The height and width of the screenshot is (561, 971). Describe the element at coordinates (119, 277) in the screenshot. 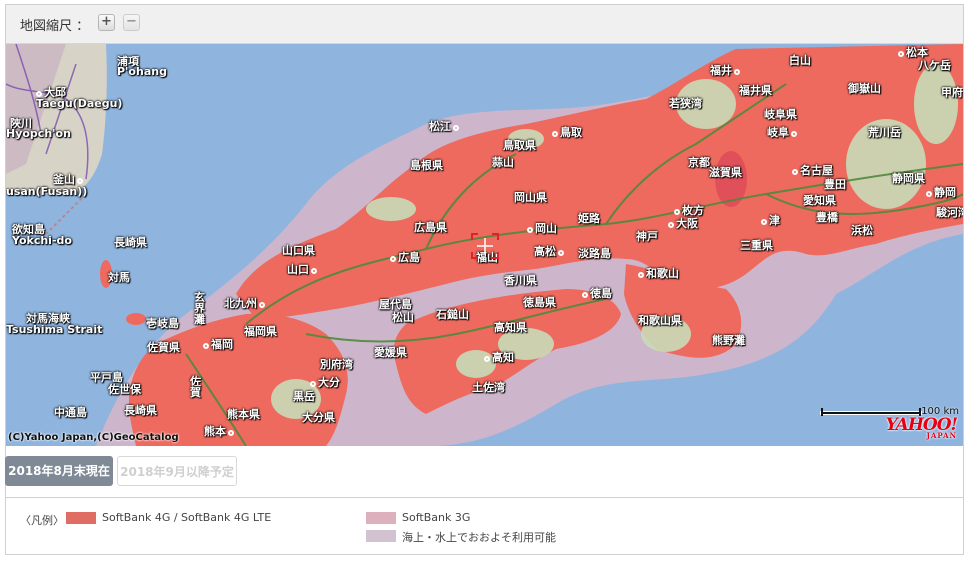

I see `map-label: 対馬` at that location.